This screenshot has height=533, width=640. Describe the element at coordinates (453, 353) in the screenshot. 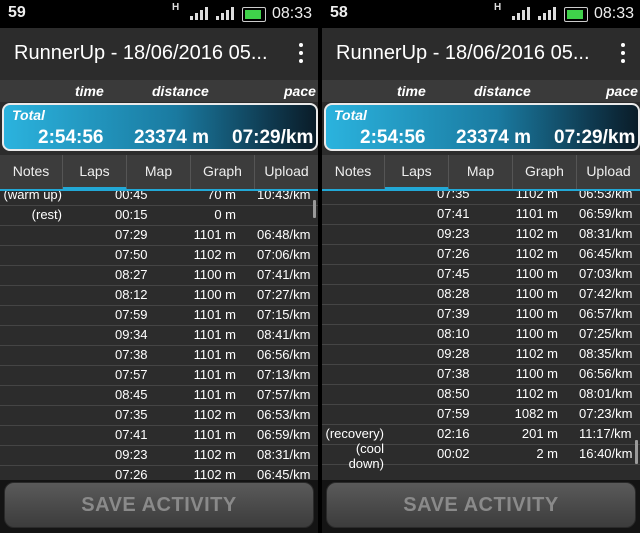

I see `lap-time: 09:28` at that location.